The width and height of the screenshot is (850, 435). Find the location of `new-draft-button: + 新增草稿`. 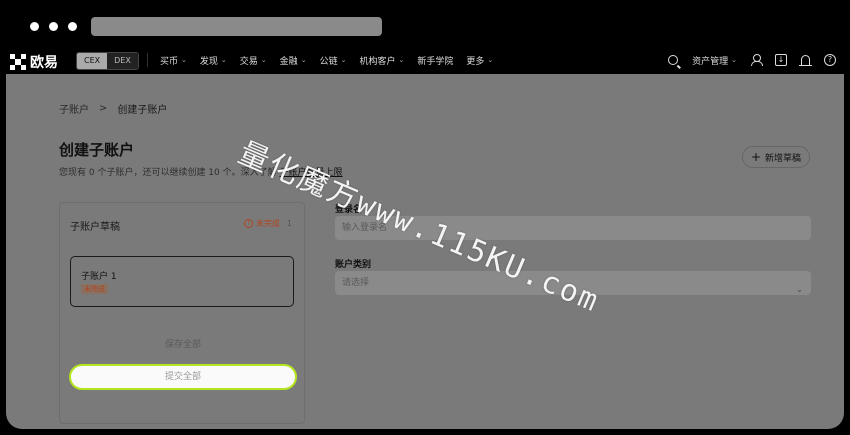

new-draft-button: + 新增草稿 is located at coordinates (776, 157).